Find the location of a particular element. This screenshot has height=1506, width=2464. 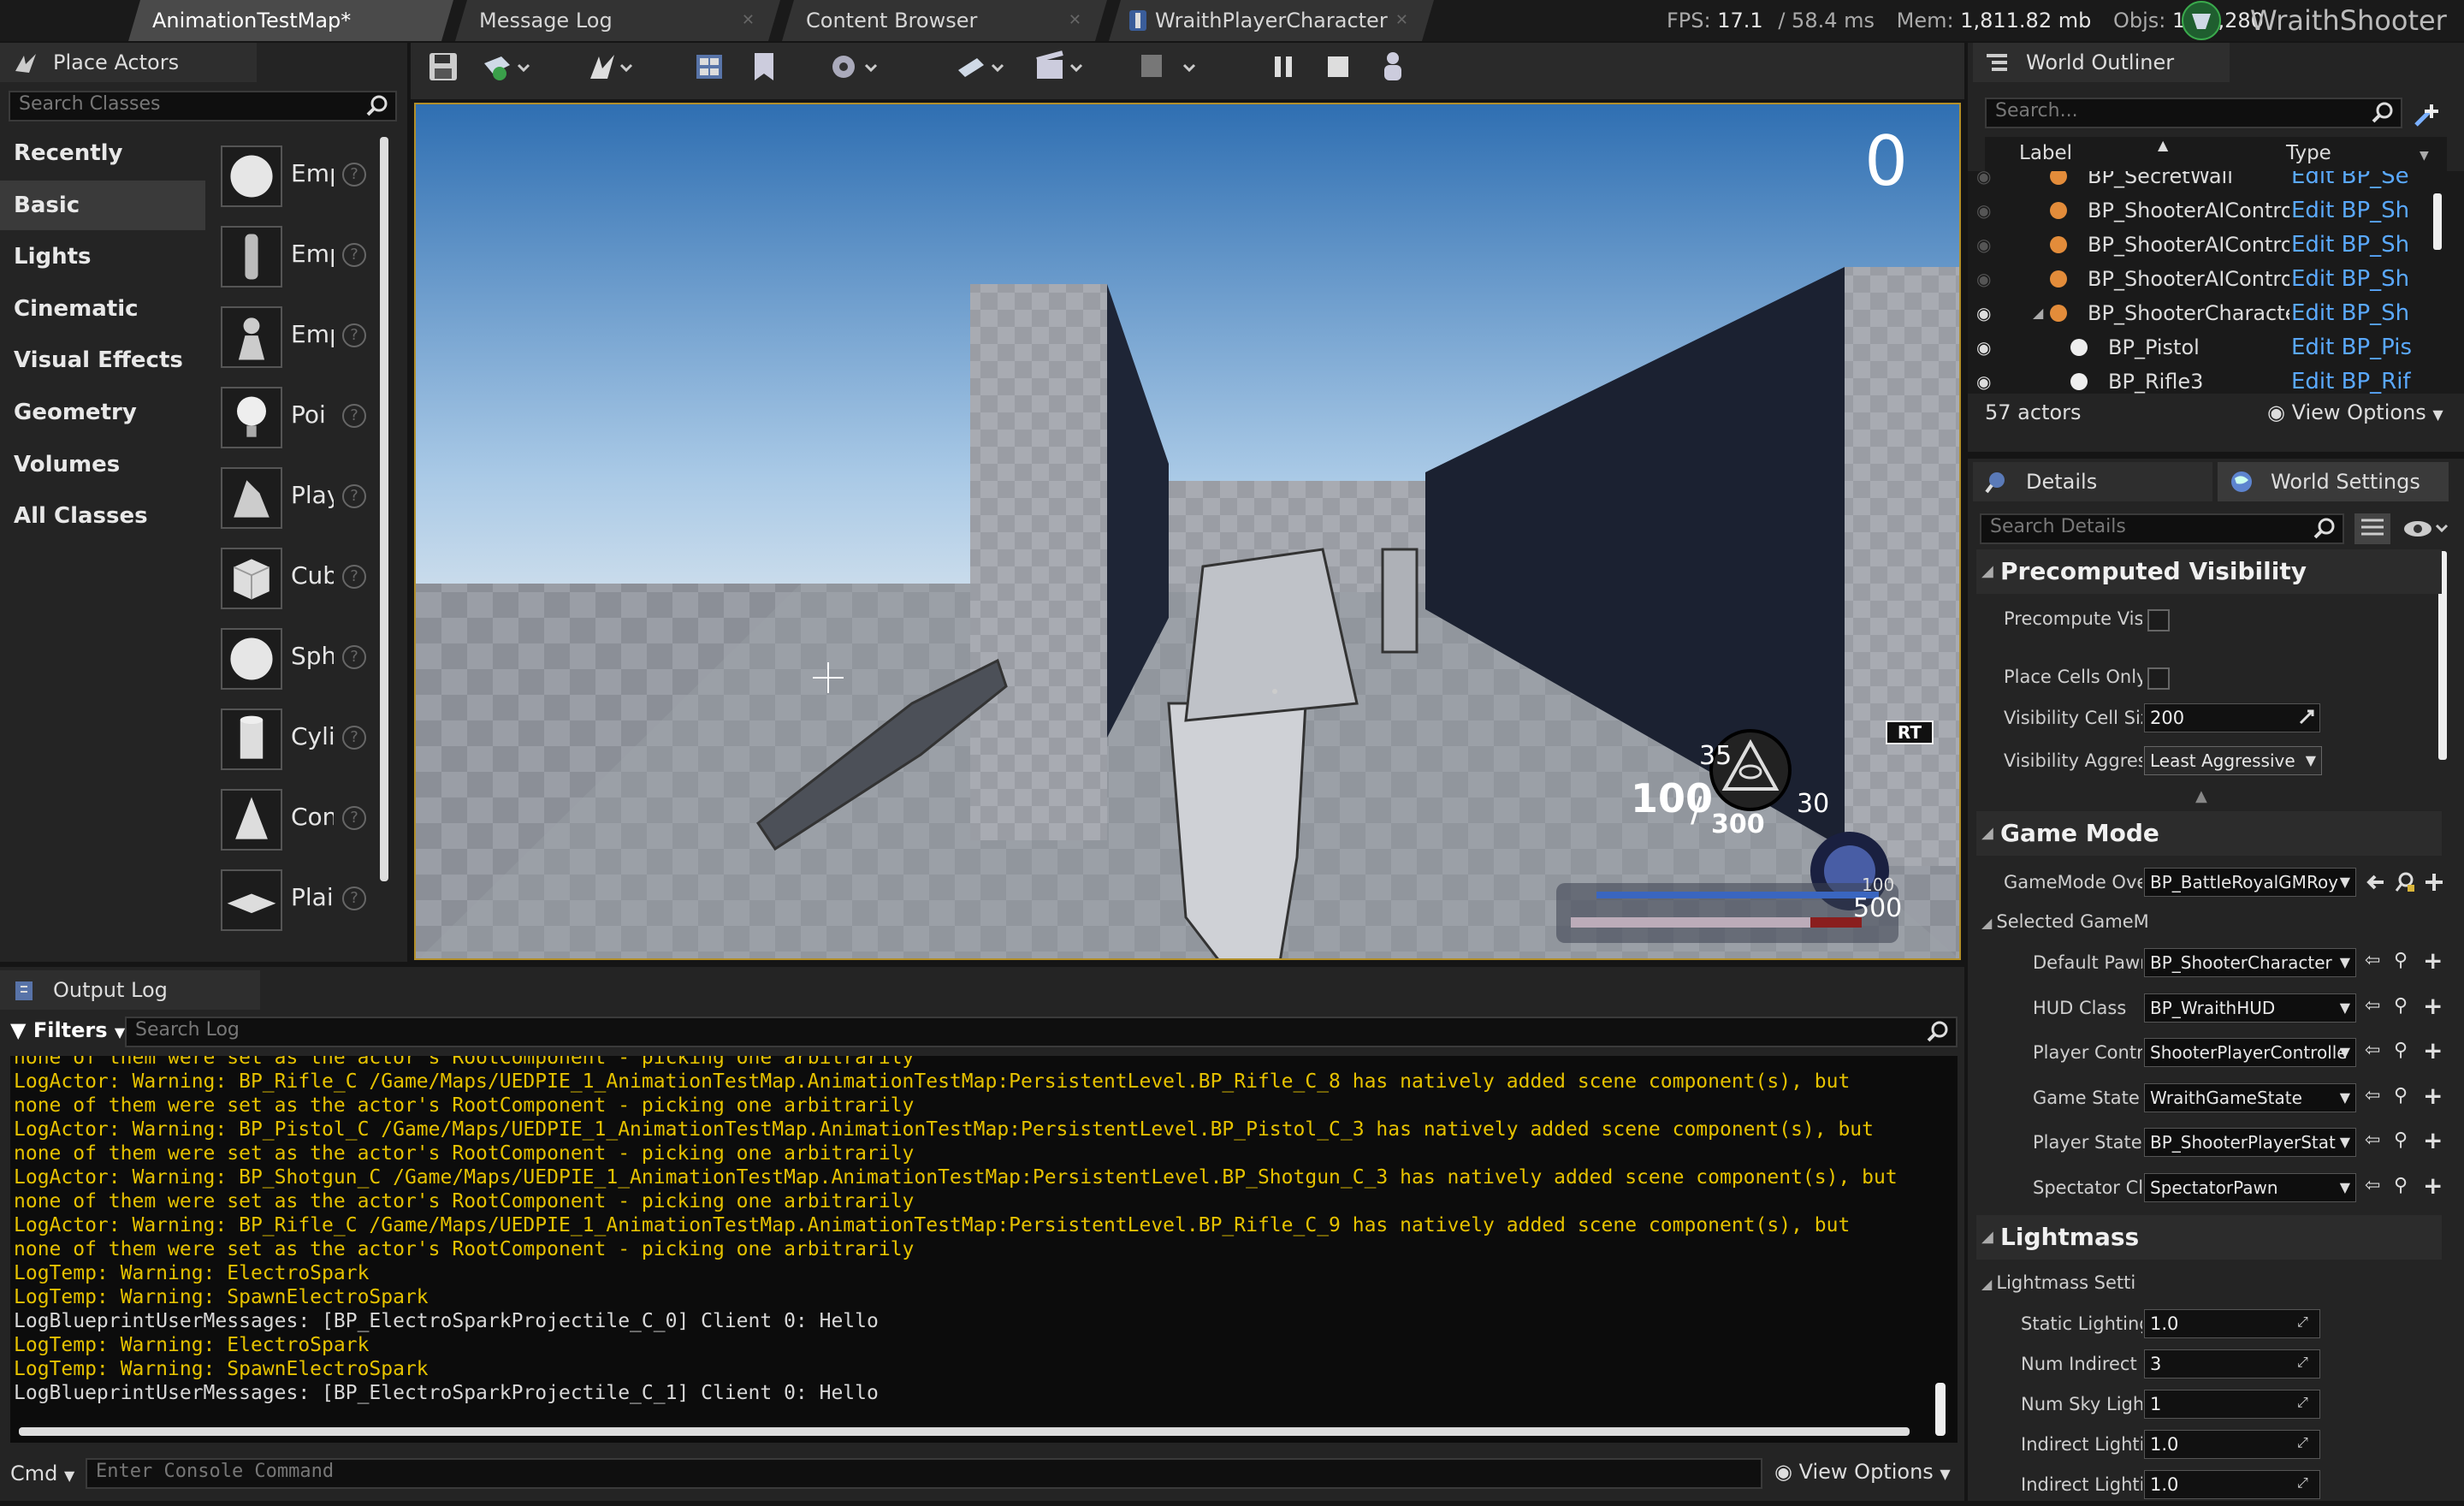

cmd-selector: Cmd ▼ is located at coordinates (42, 1474).